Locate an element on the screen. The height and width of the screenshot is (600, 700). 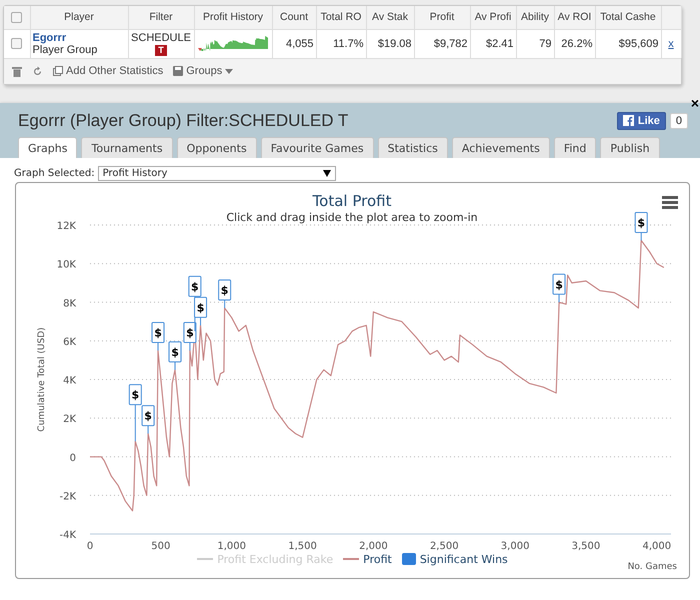
like-button: Like is located at coordinates (641, 121).